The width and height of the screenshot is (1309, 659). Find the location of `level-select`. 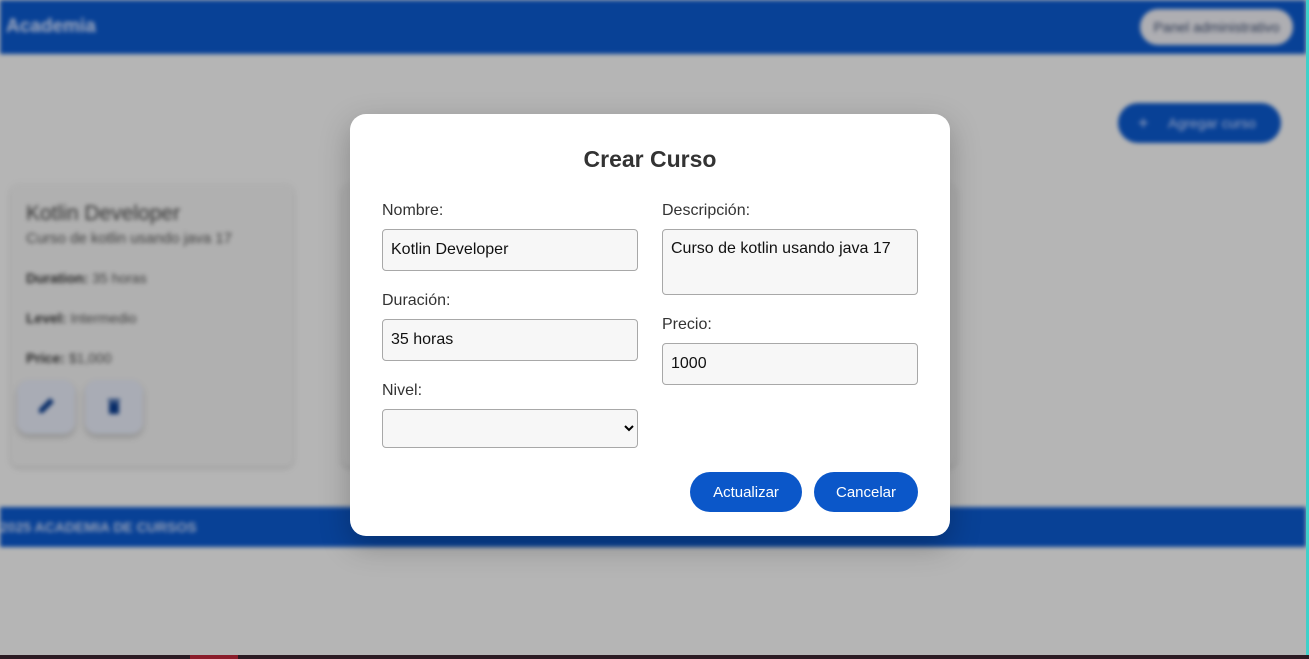

level-select is located at coordinates (510, 428).